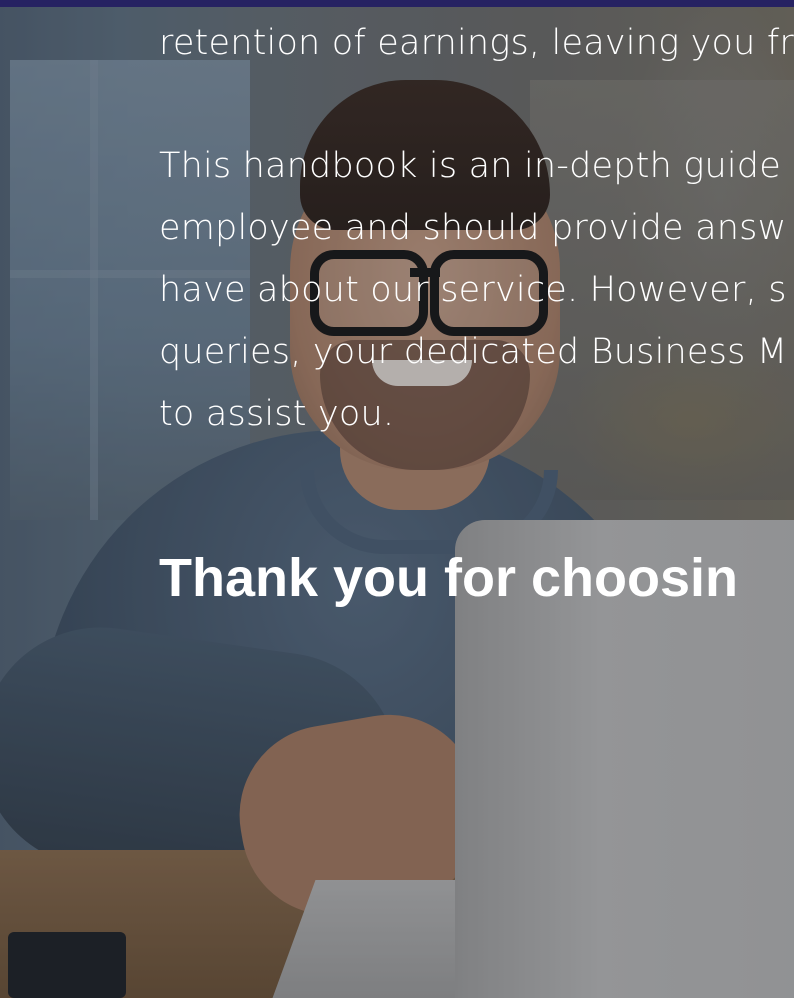  I want to click on paragraph-line: employee and should provide answ, so click(473, 228).